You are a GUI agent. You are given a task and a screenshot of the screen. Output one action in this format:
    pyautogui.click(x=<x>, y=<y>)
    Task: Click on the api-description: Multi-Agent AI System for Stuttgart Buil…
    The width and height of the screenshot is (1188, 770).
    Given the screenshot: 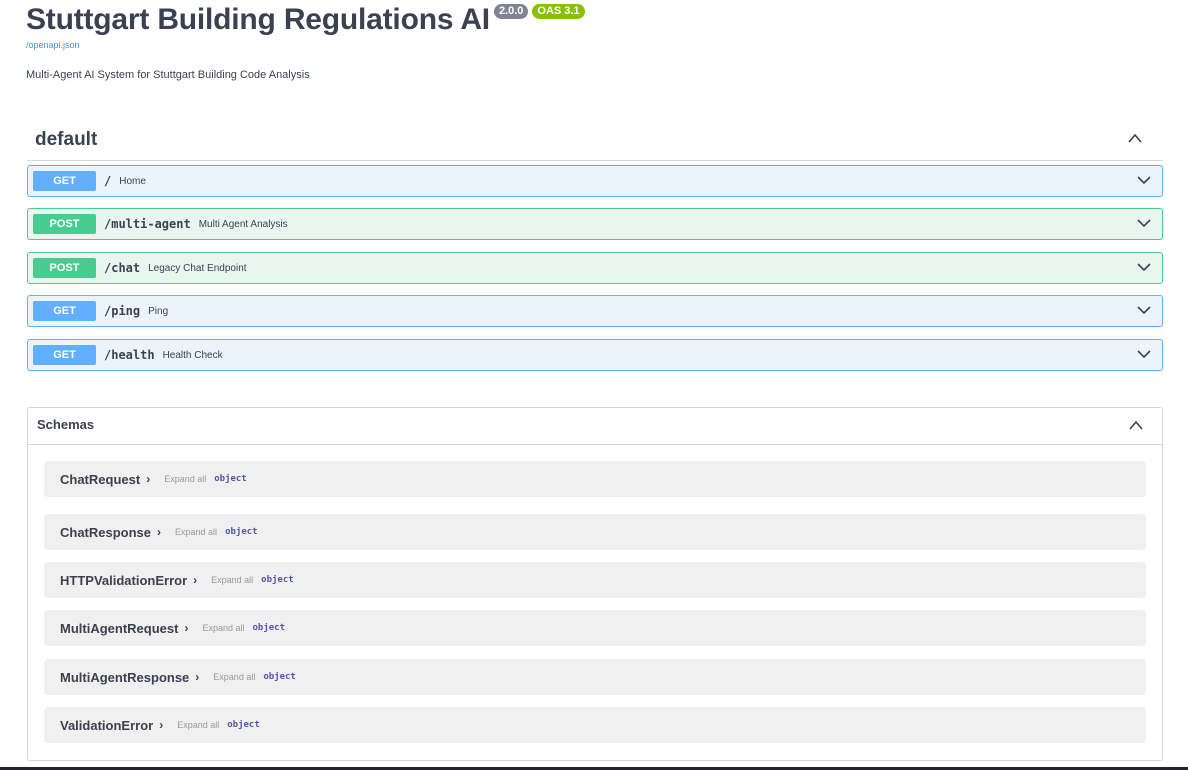 What is the action you would take?
    pyautogui.click(x=168, y=75)
    